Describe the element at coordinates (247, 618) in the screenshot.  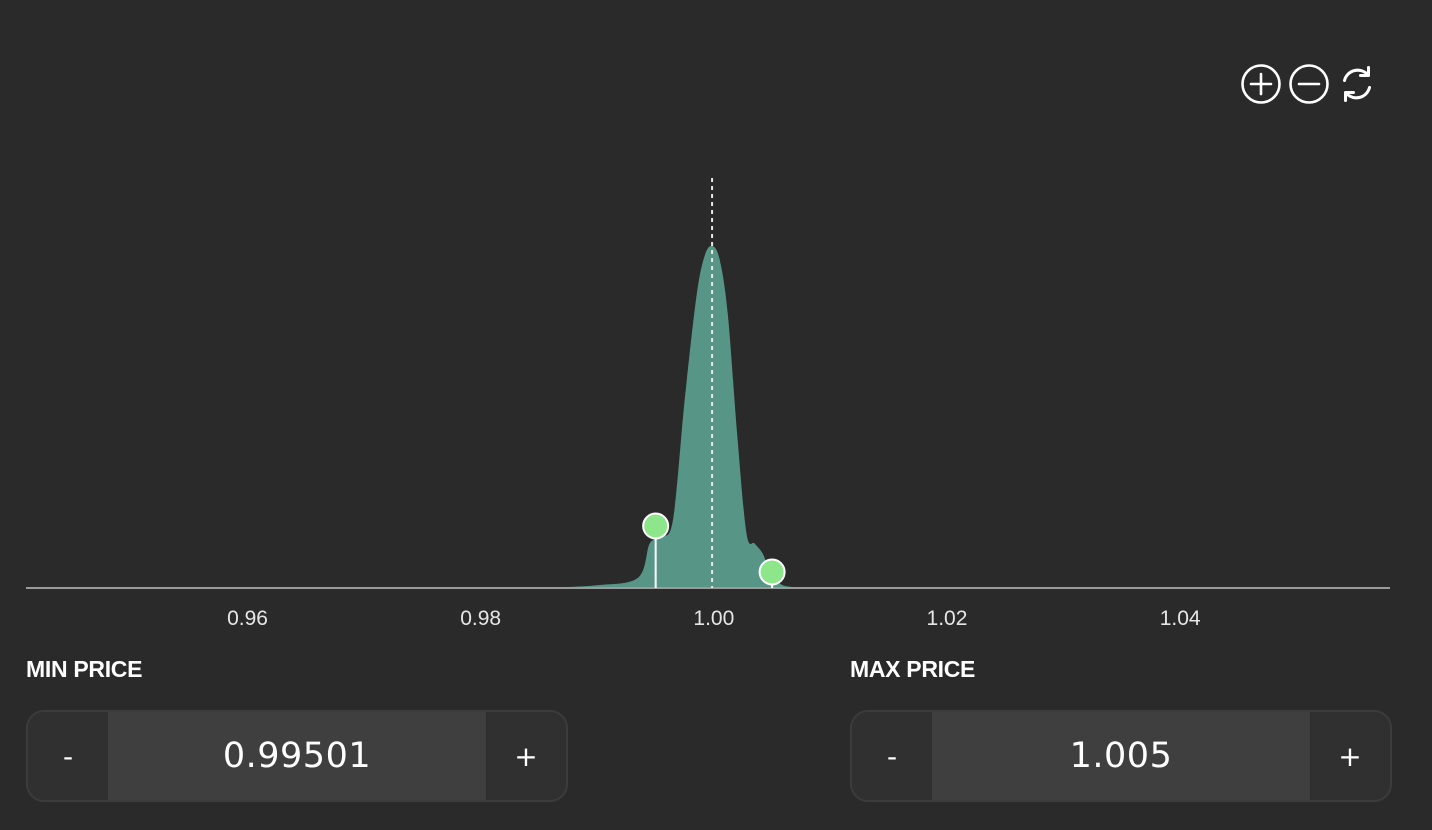
I see `x-tick-label: 0.96` at that location.